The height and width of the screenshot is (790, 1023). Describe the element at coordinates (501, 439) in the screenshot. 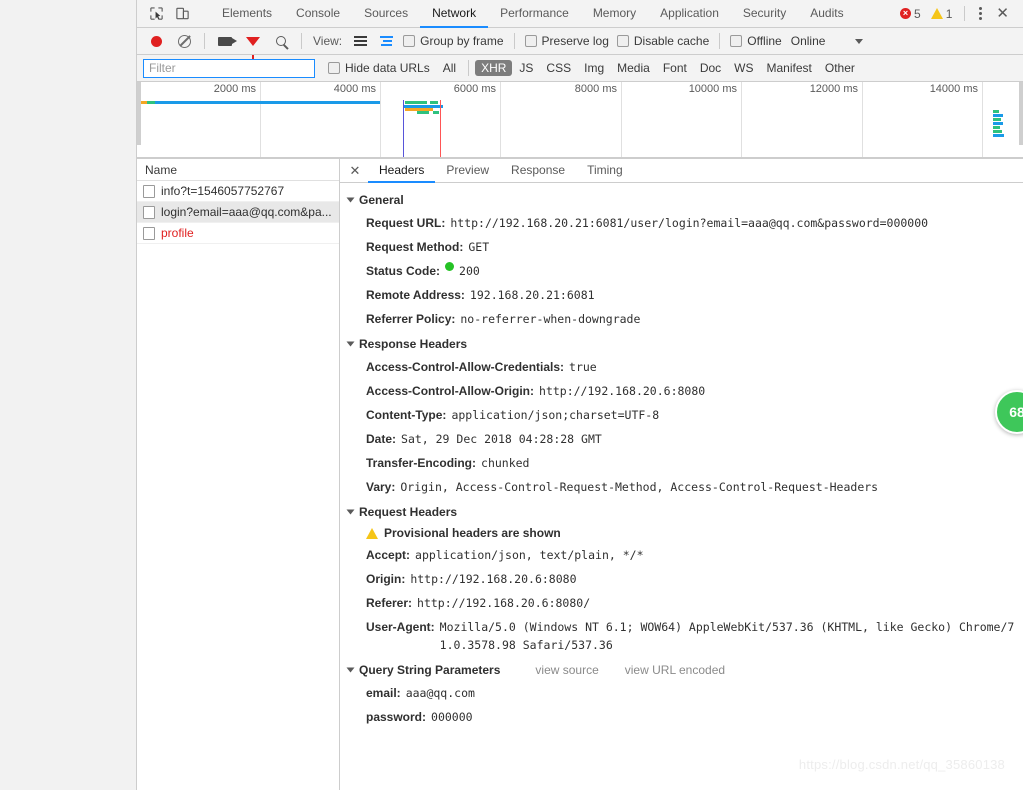

I see `header-value: Sat, 29 Dec 2018 04:28:28 GMT` at that location.